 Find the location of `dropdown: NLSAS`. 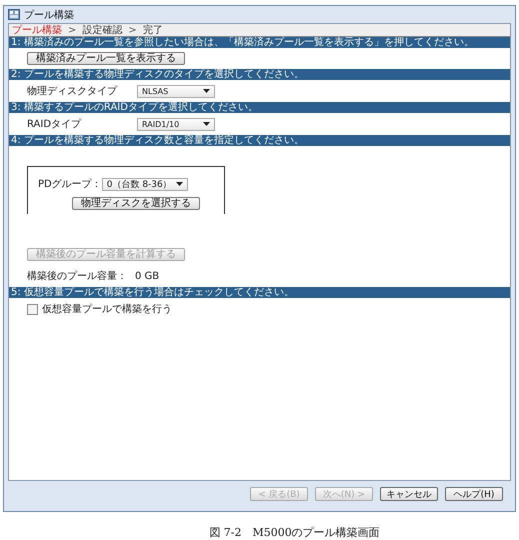

dropdown: NLSAS is located at coordinates (176, 91).